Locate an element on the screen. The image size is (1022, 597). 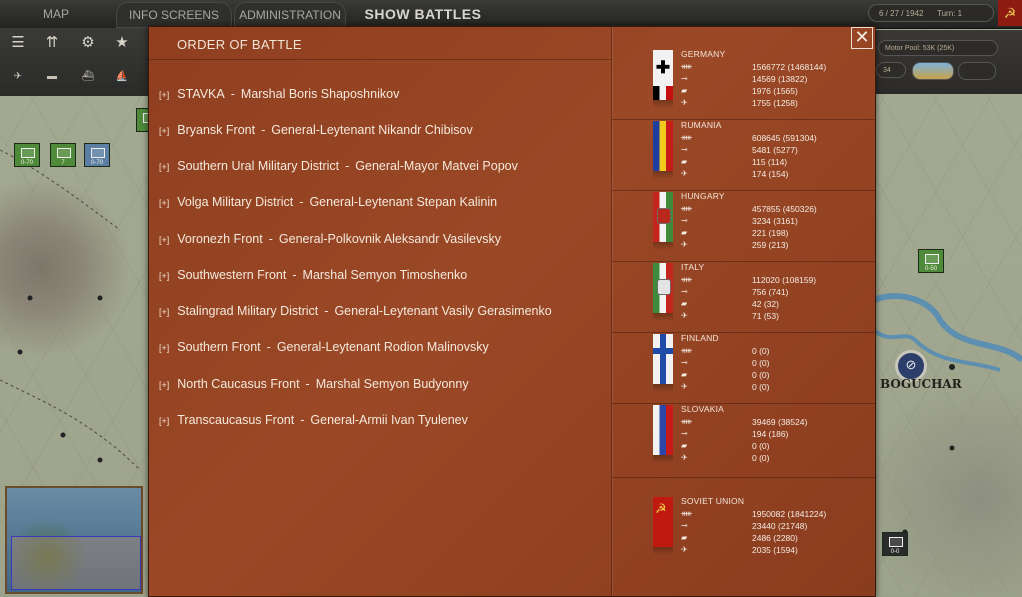
troops-icon: ⇈ is located at coordinates (52, 43).